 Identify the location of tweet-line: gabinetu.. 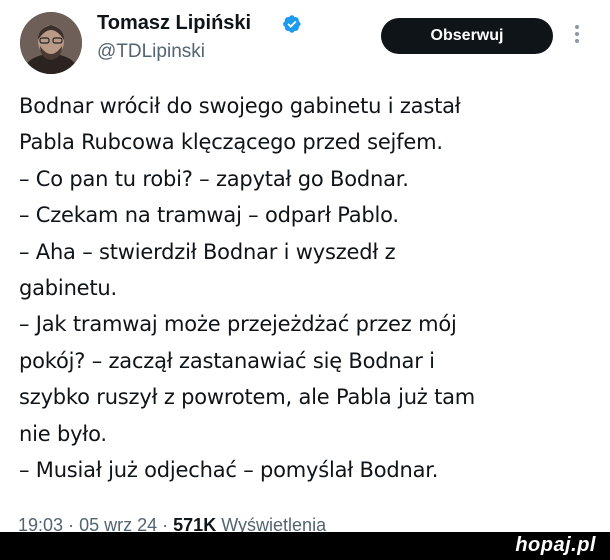
(68, 288).